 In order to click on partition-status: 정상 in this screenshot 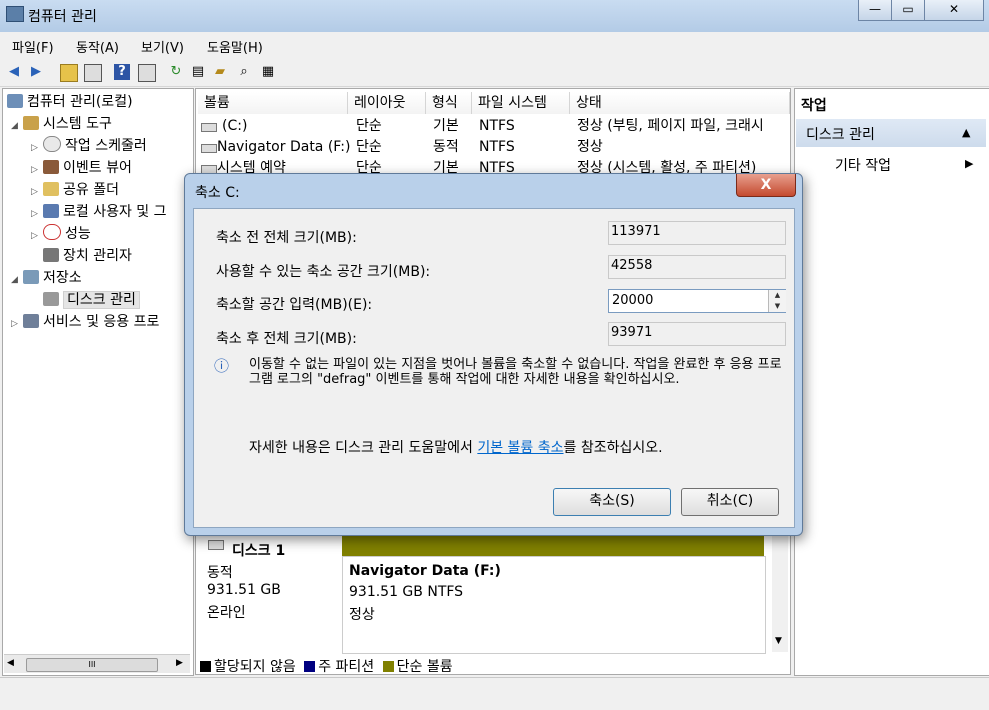, I will do `click(362, 615)`.